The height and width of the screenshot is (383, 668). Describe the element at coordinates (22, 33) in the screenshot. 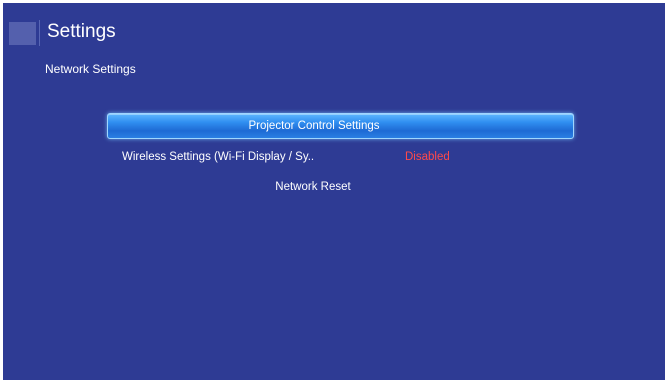

I see `settings-app-icon` at that location.